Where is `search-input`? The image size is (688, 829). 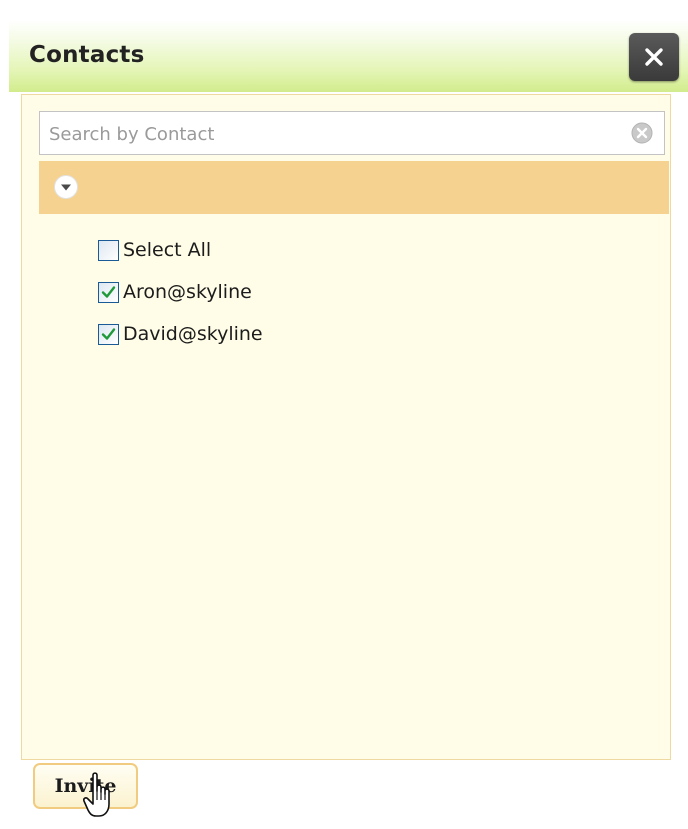
search-input is located at coordinates (335, 134).